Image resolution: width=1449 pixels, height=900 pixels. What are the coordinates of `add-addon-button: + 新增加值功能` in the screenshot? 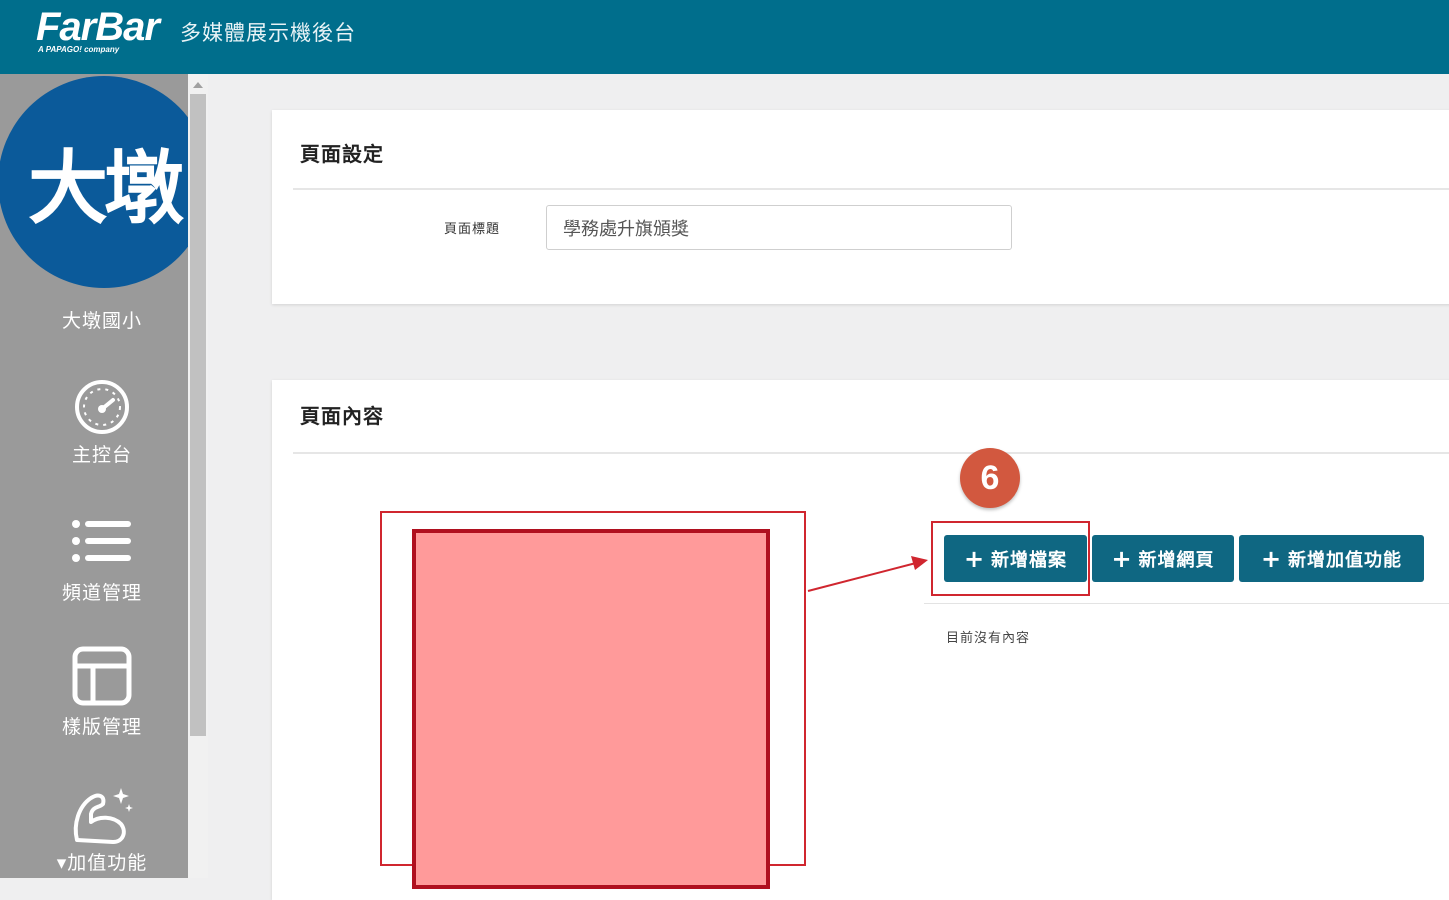 It's located at (1331, 558).